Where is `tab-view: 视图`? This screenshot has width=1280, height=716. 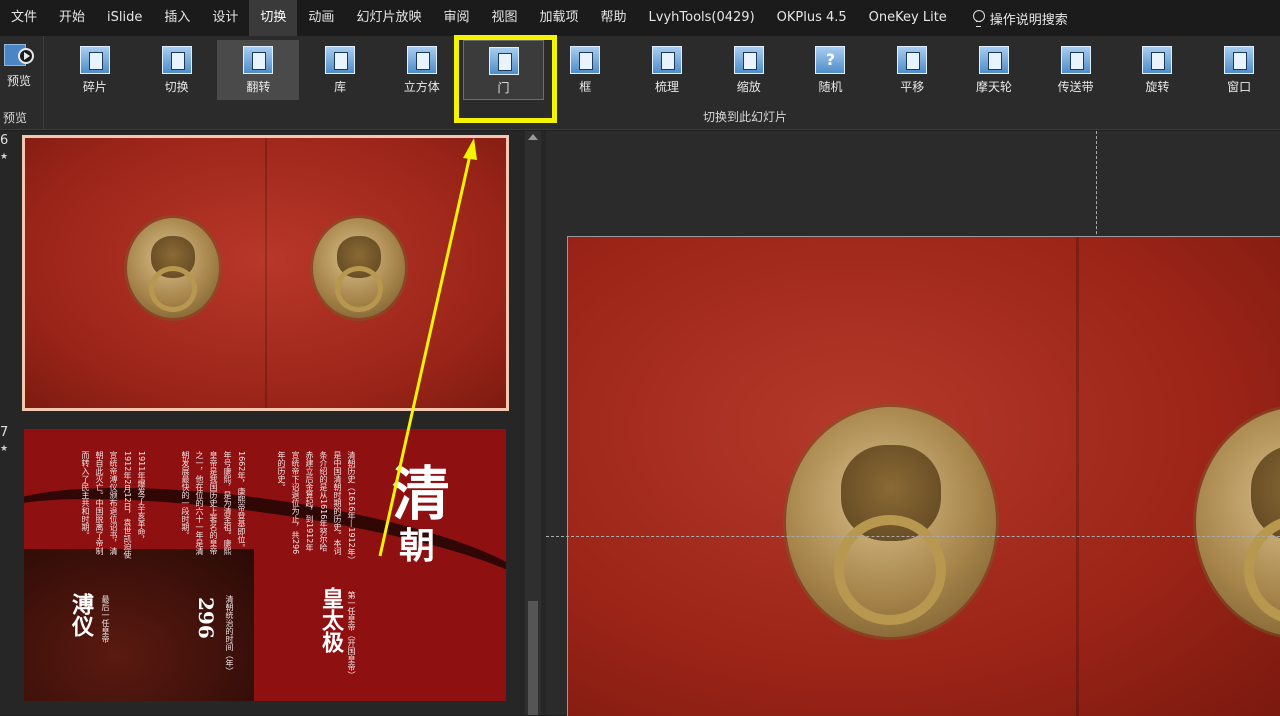
tab-view: 视图 is located at coordinates (504, 18).